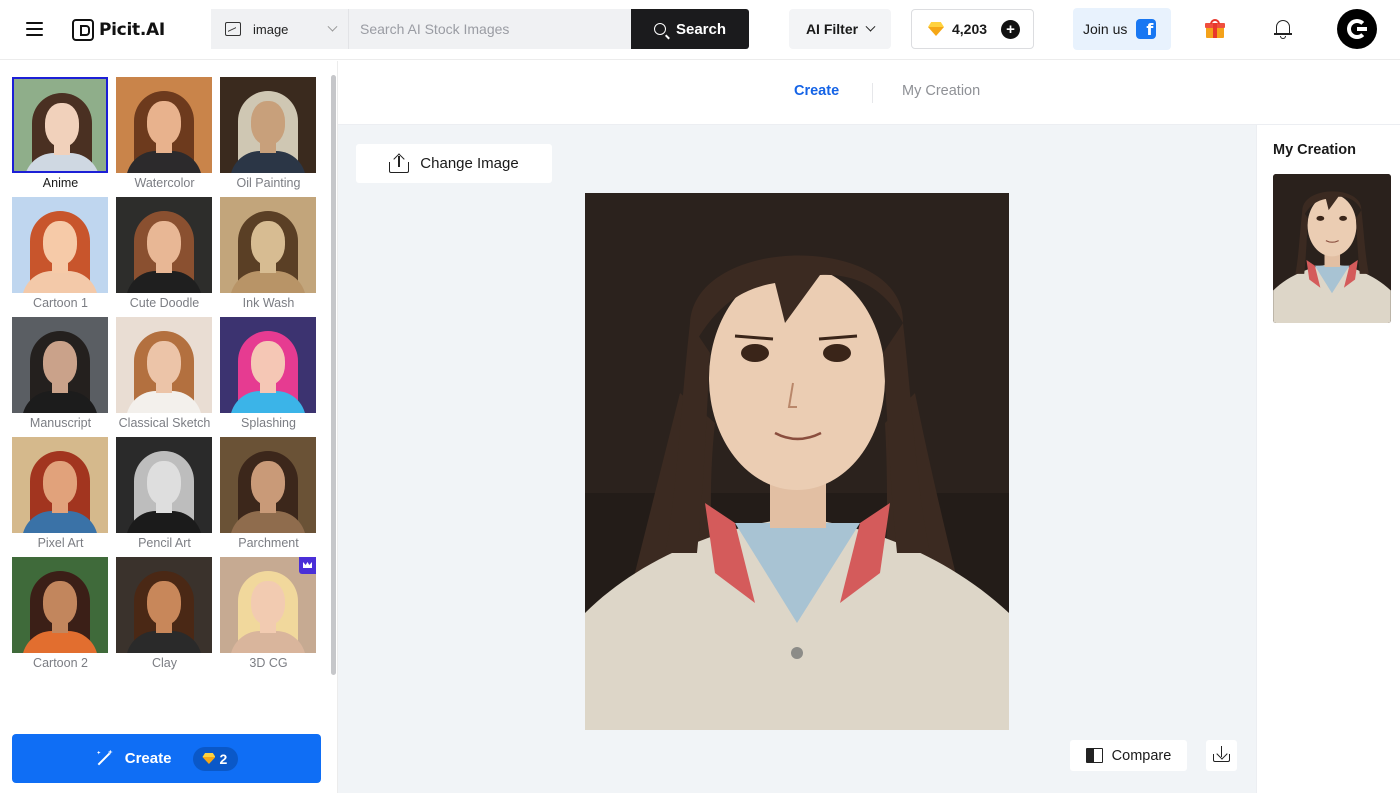  Describe the element at coordinates (148, 758) in the screenshot. I see `create-button-label: Create` at that location.